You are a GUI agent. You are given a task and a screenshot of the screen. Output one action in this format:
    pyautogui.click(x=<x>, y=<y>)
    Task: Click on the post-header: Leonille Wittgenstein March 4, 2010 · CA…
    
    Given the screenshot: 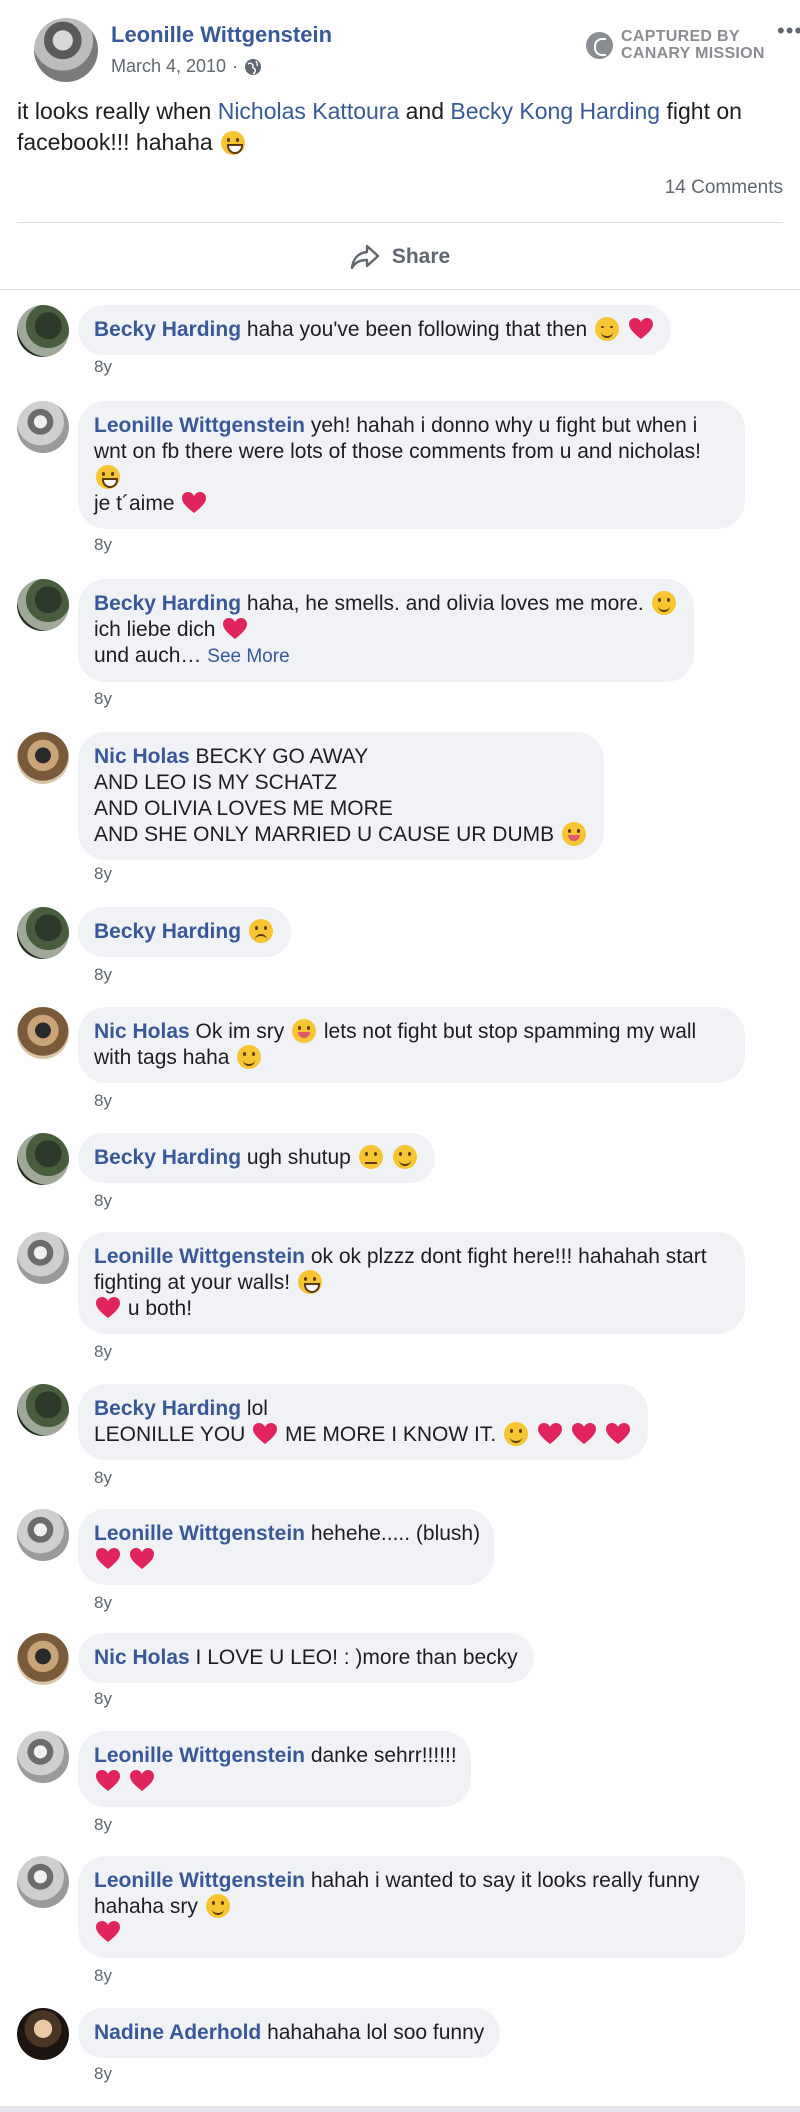 What is the action you would take?
    pyautogui.click(x=408, y=46)
    